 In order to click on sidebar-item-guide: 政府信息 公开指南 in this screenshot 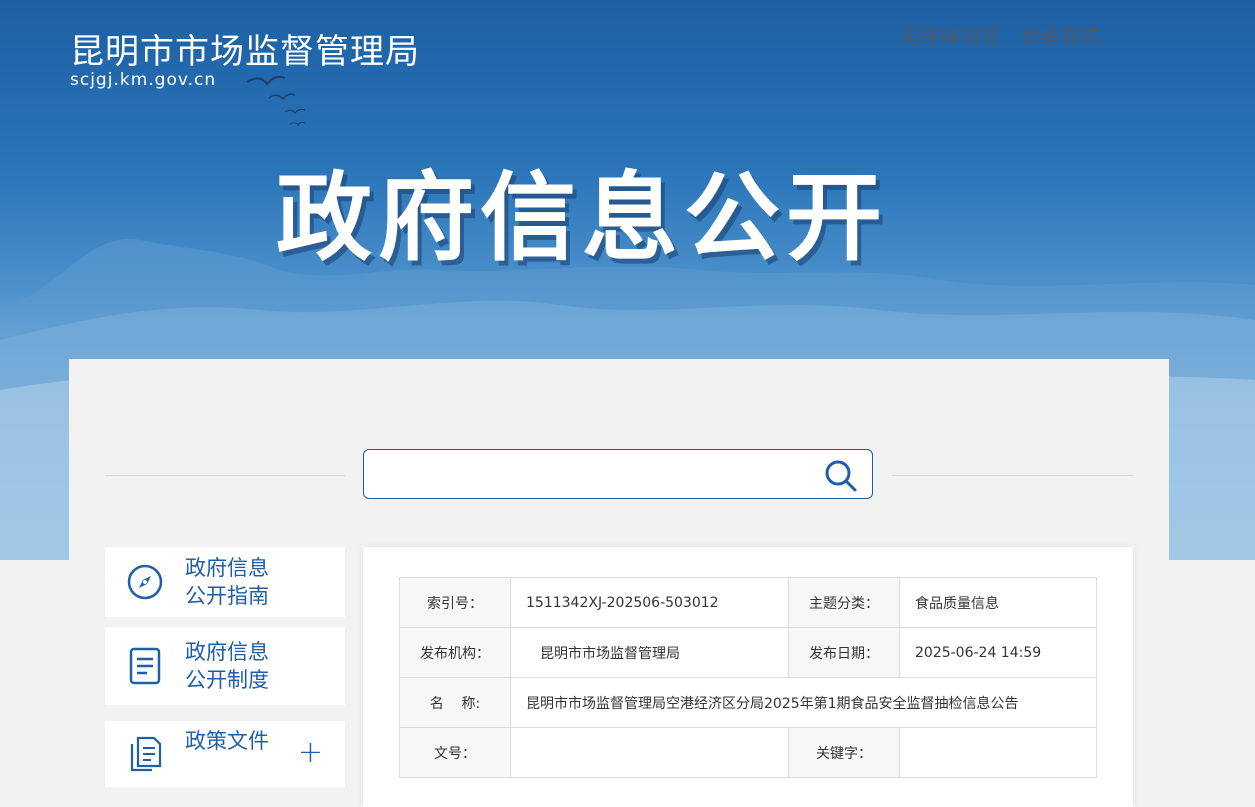, I will do `click(225, 582)`.